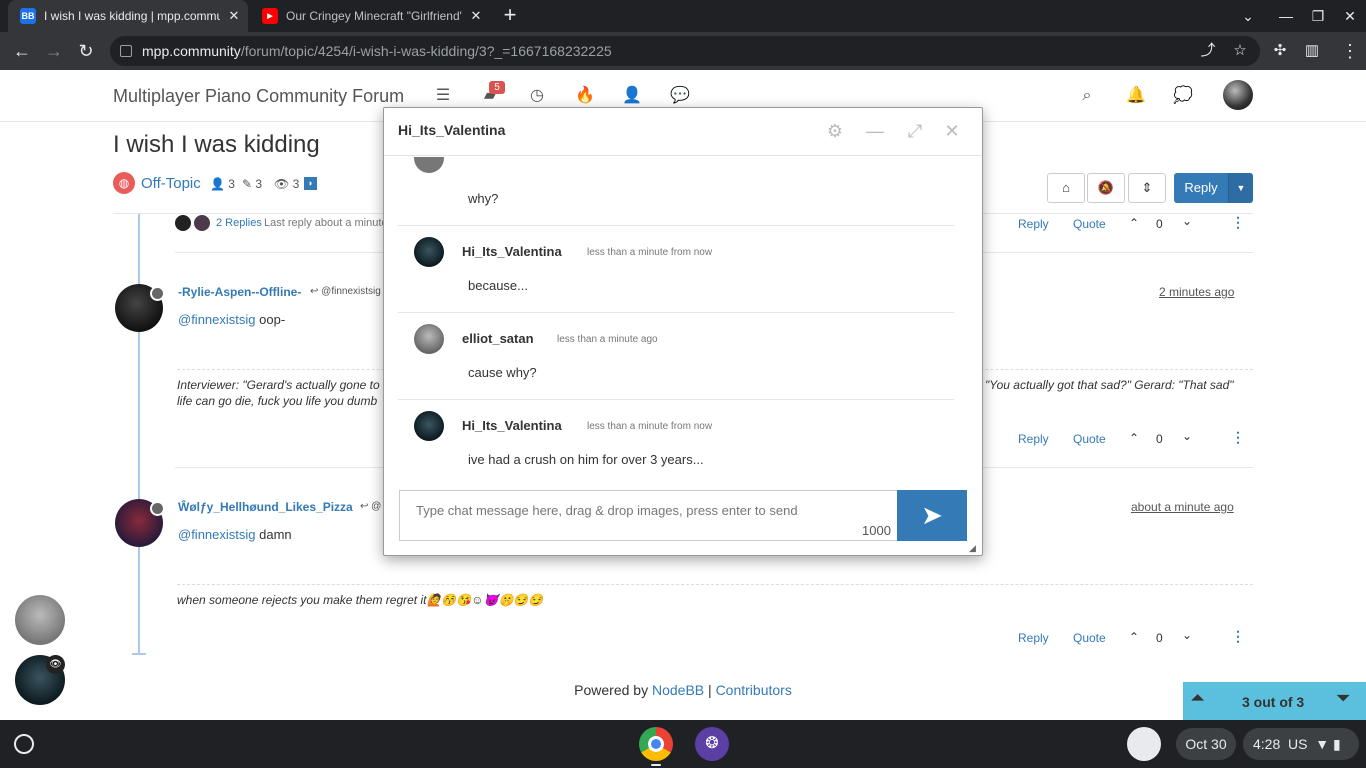  Describe the element at coordinates (498, 338) in the screenshot. I see `message-author: elliot_satan` at that location.